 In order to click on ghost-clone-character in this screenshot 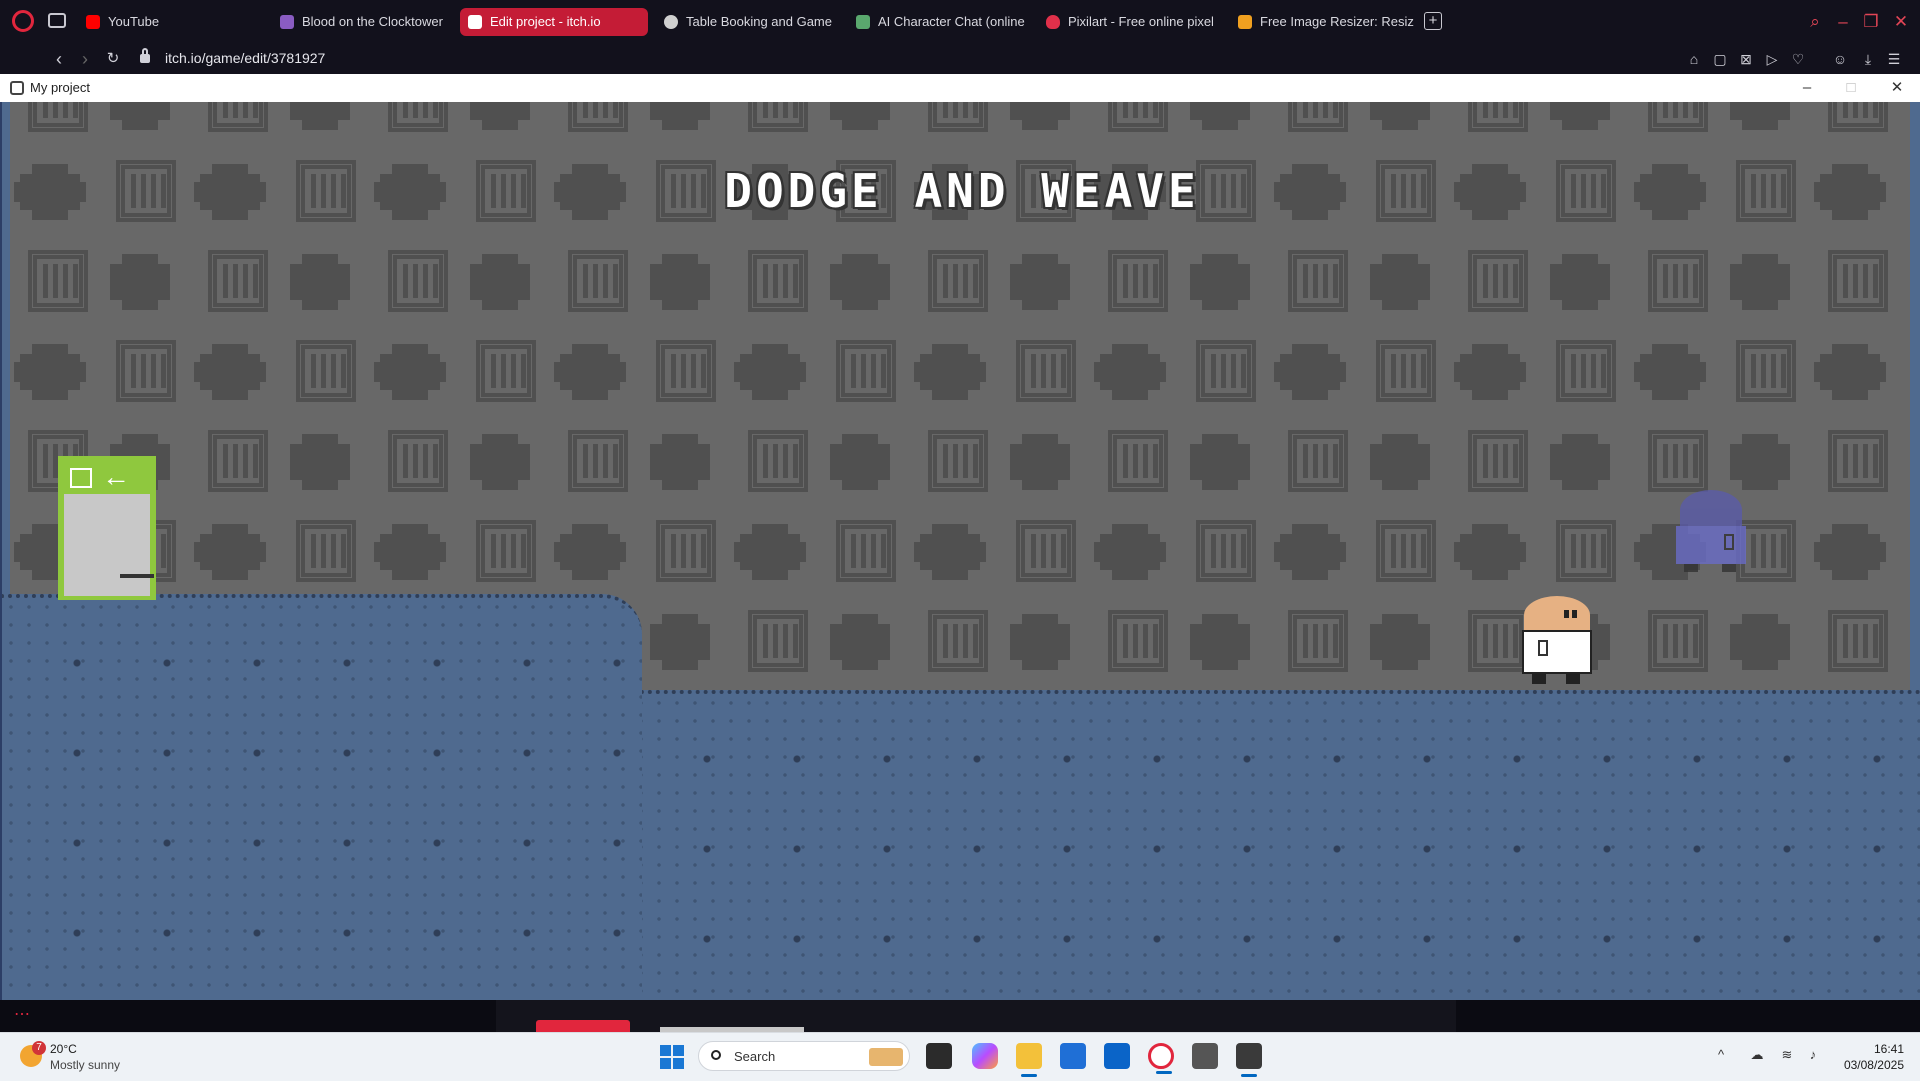, I will do `click(1711, 531)`.